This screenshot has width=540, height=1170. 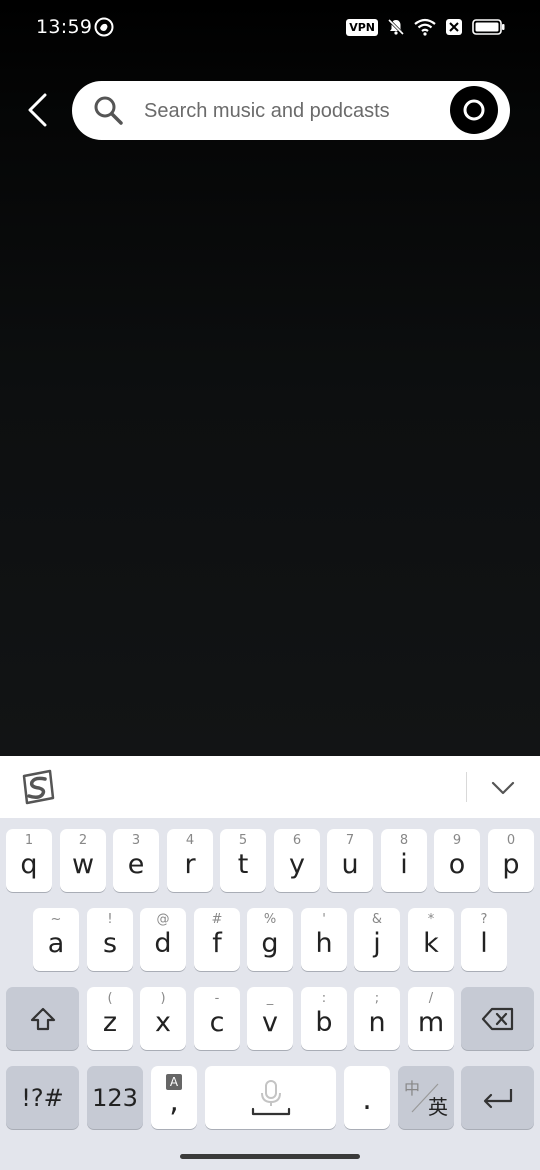 I want to click on key-hint: ', so click(x=324, y=919).